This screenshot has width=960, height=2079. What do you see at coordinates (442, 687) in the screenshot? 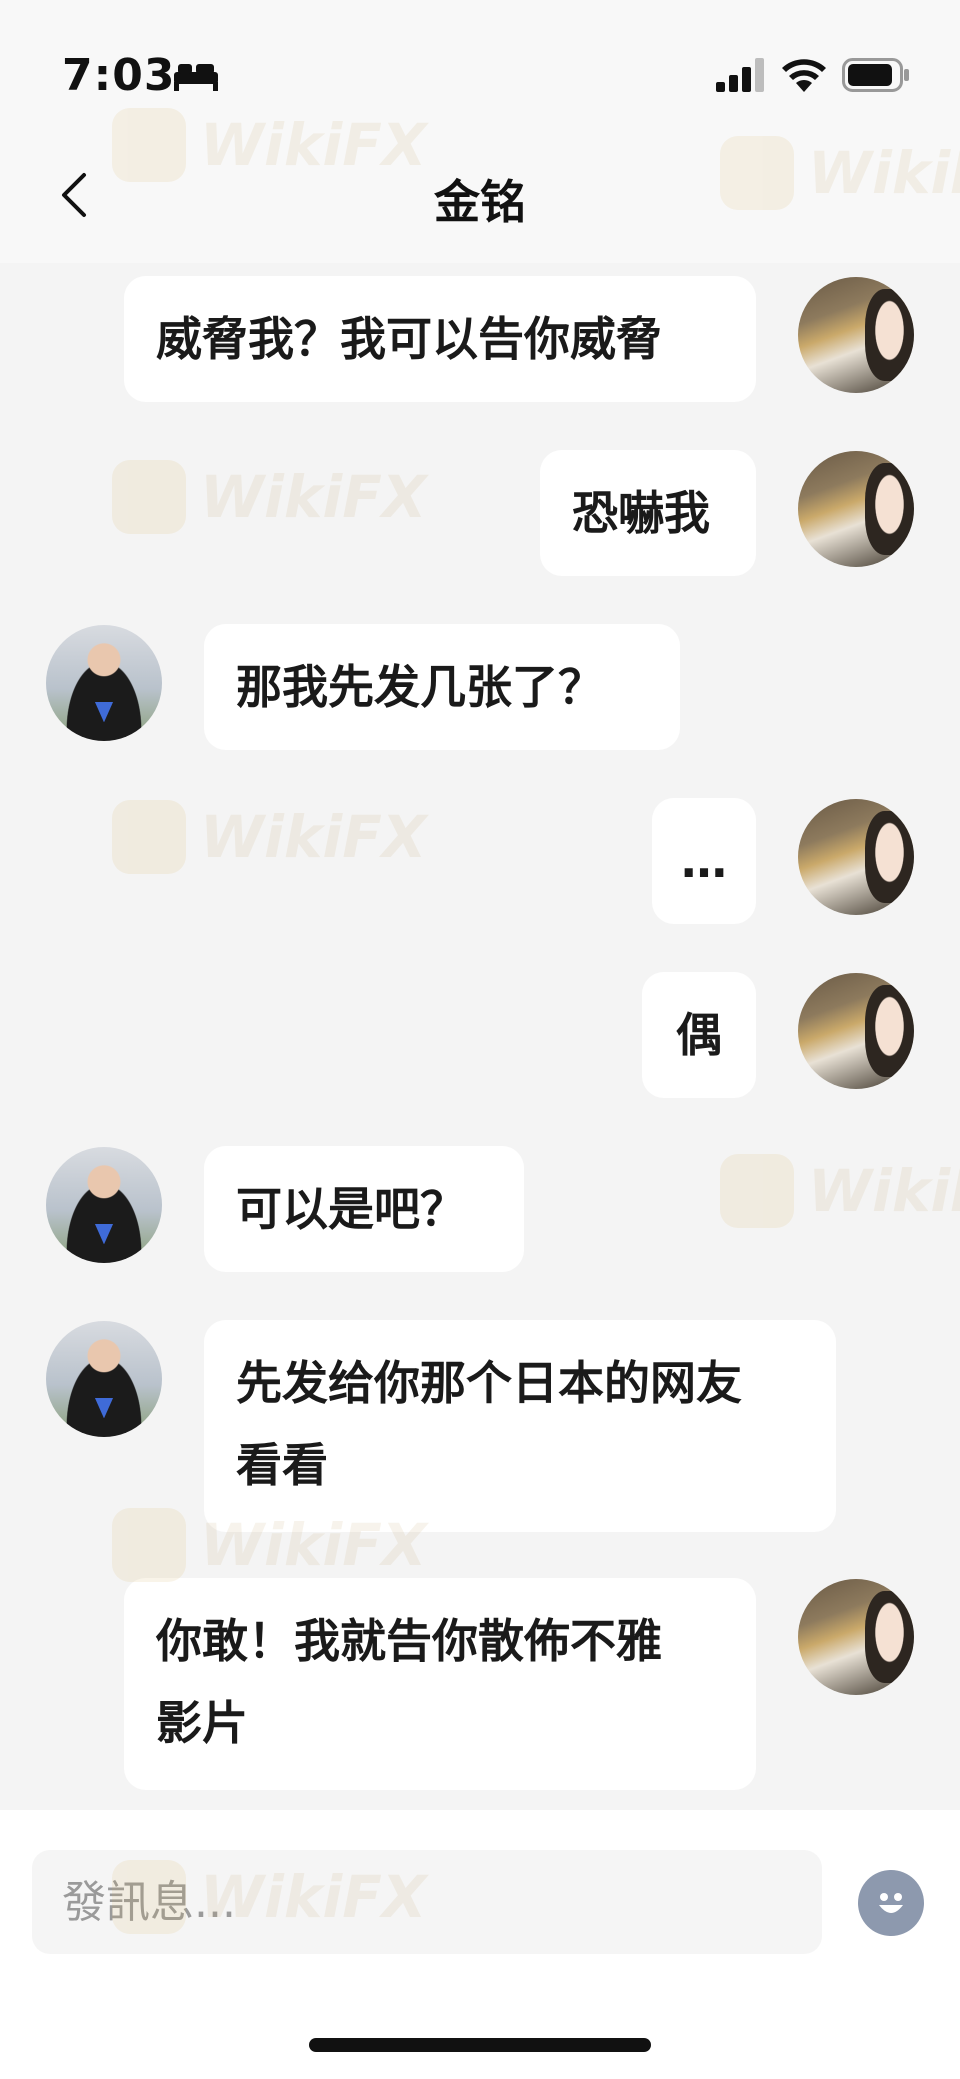
I see `message-bubble-received: 那我先发几张了？` at bounding box center [442, 687].